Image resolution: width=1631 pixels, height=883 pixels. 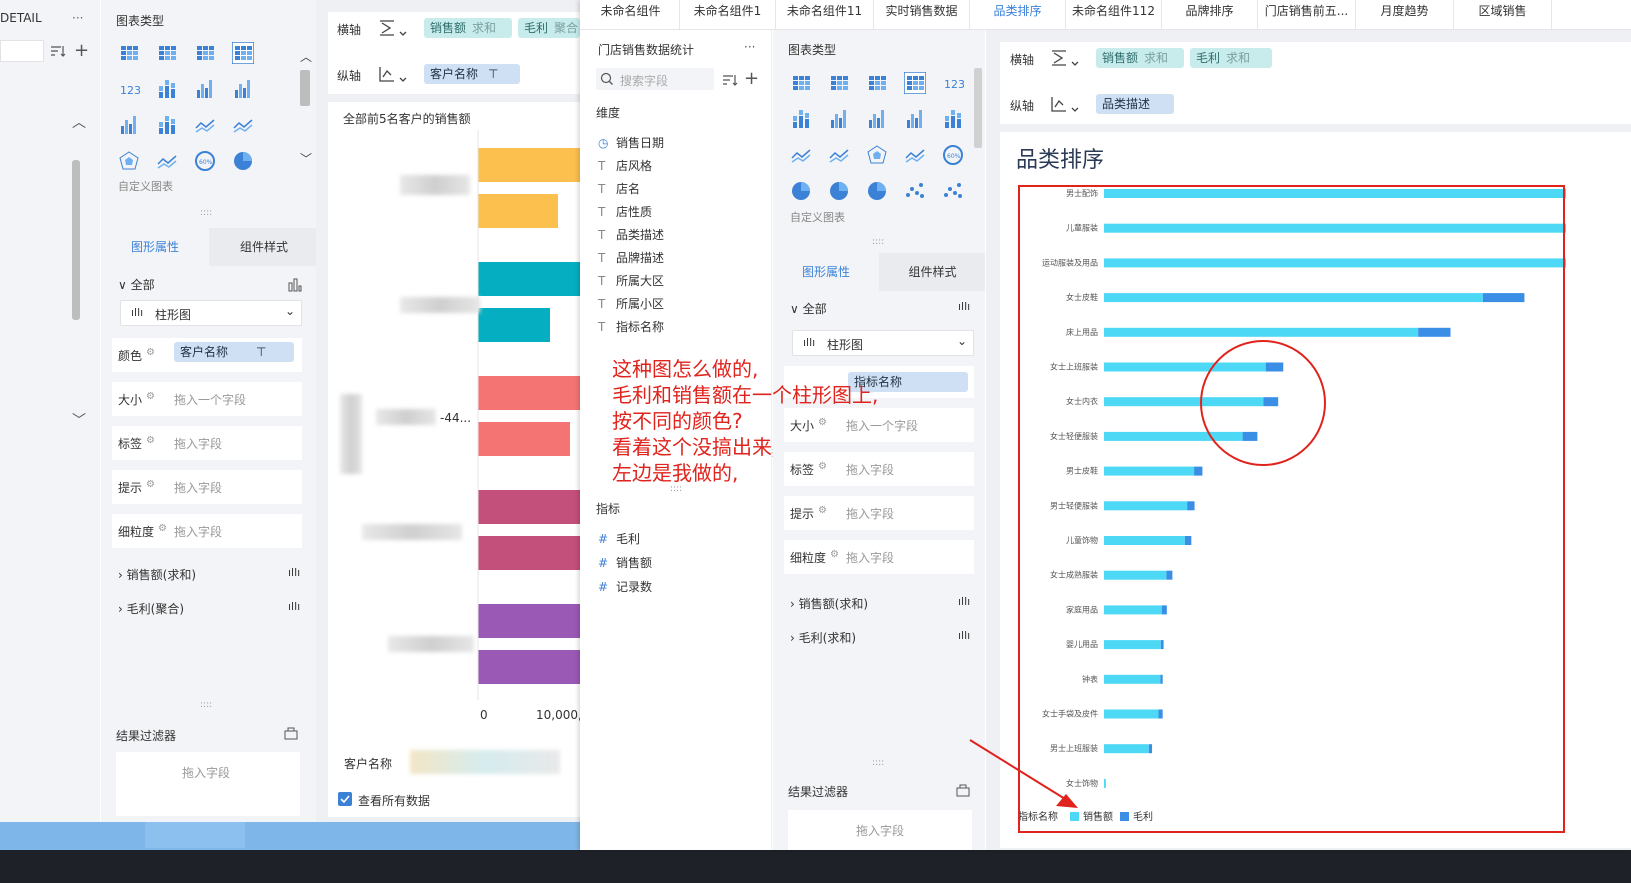 What do you see at coordinates (625, 586) in the screenshot?
I see `measure-field: # 记录数` at bounding box center [625, 586].